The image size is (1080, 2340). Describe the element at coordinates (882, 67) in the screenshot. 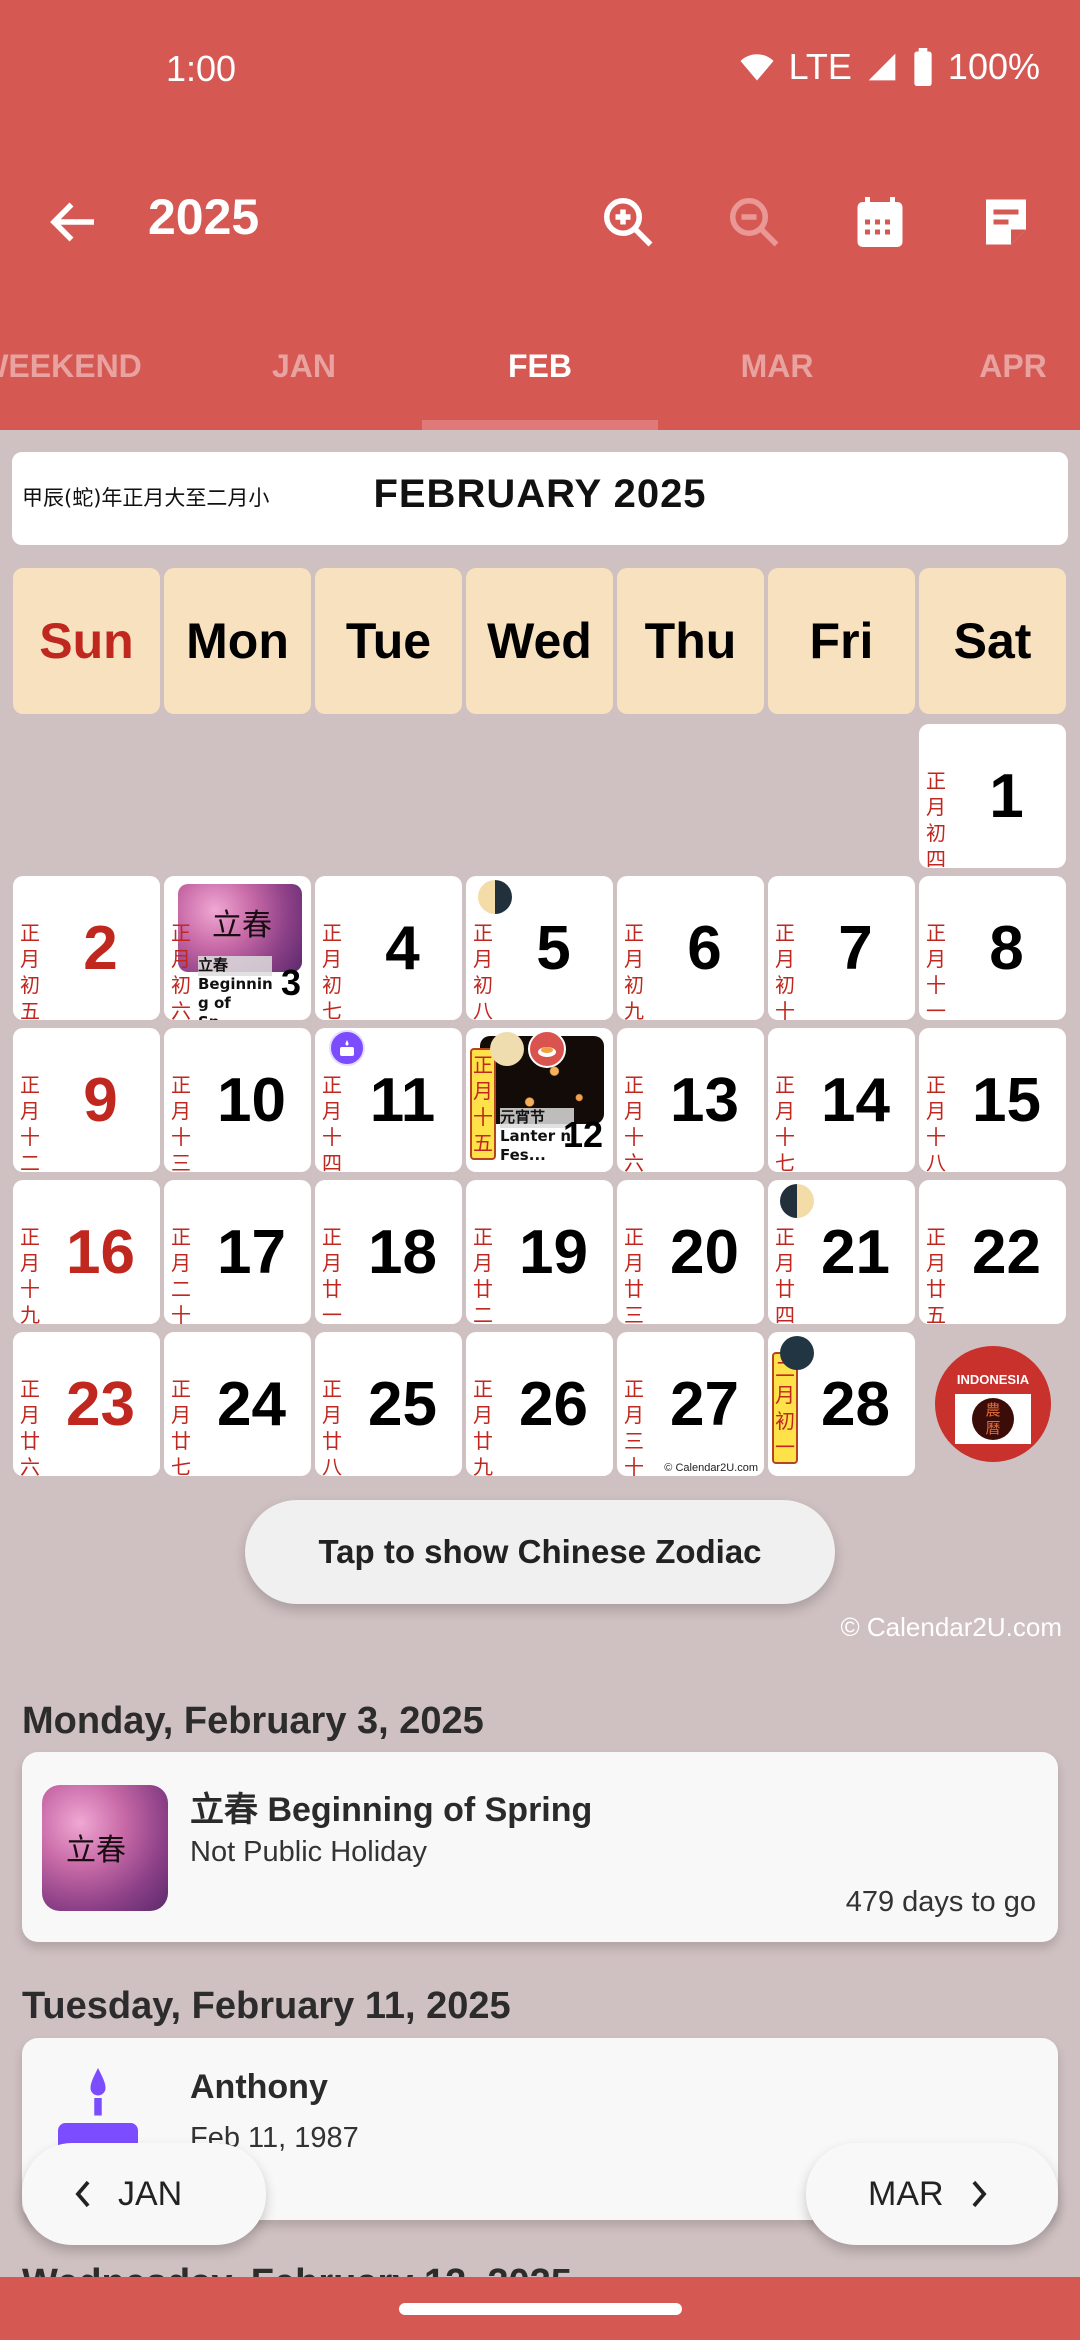

I see `signal-icon` at that location.